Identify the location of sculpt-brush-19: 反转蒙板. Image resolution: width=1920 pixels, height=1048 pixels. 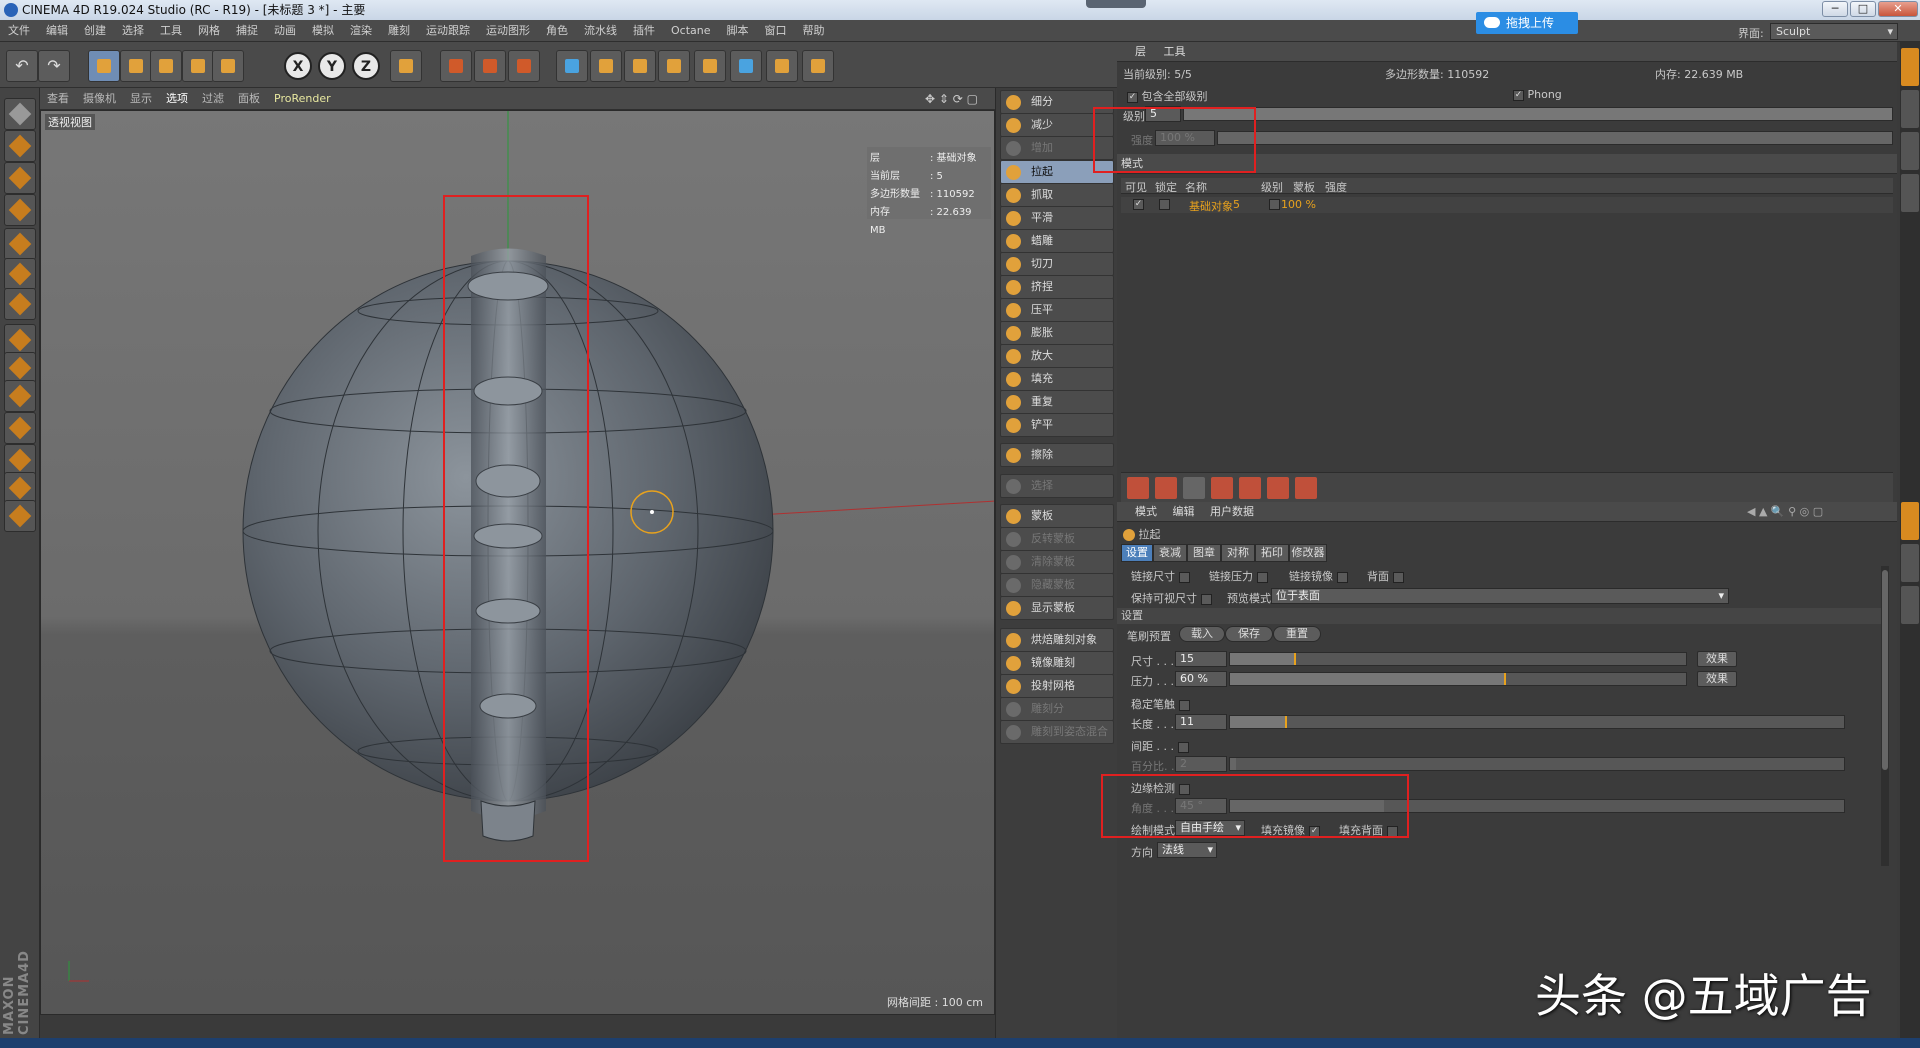
(1057, 539).